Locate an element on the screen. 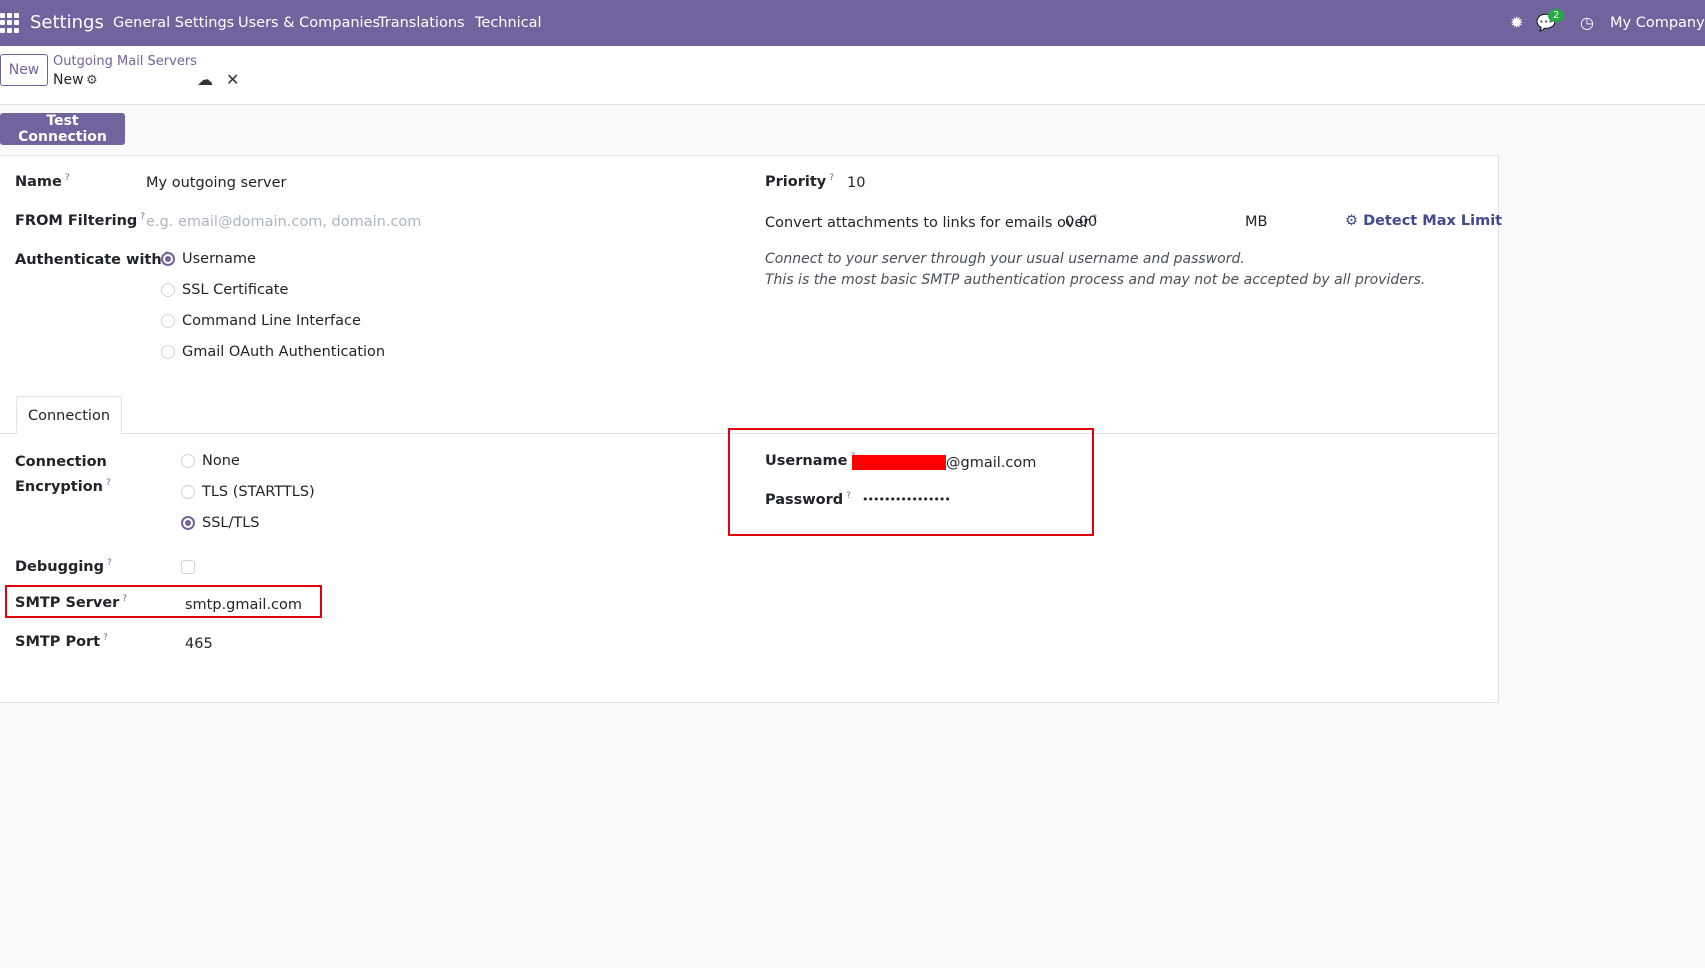 The width and height of the screenshot is (1705, 968). menu-users-companies: Users & Companies is located at coordinates (309, 23).